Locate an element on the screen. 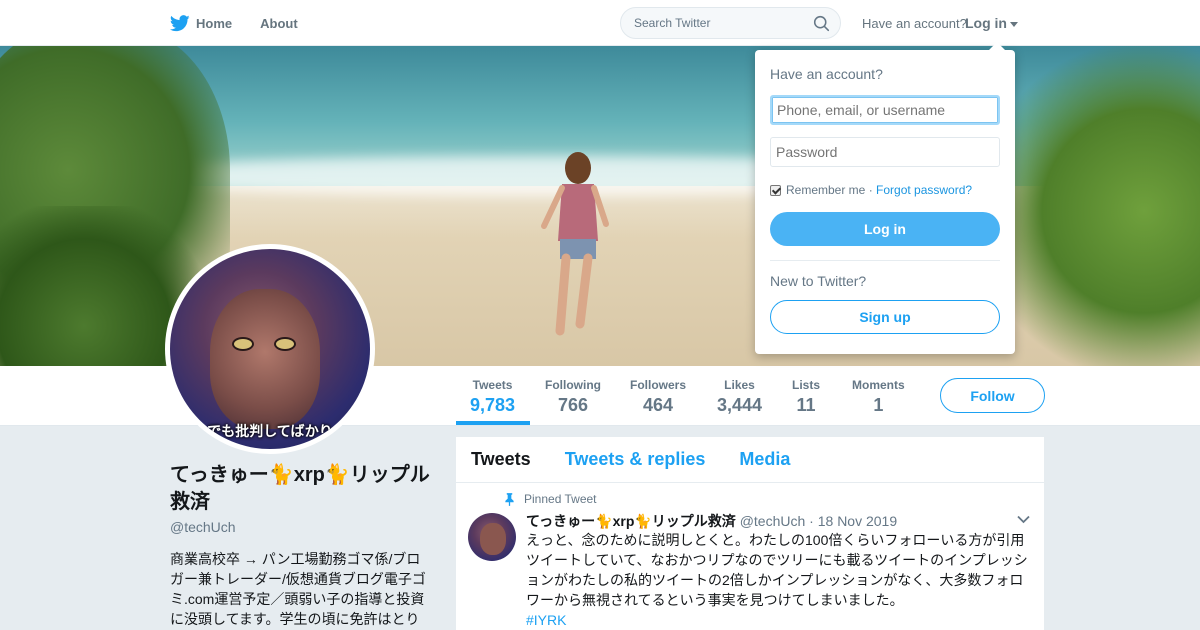 The width and height of the screenshot is (1200, 630). nav-home: Home is located at coordinates (201, 23).